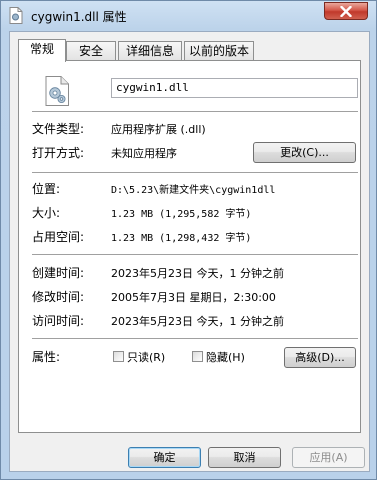  What do you see at coordinates (181, 214) in the screenshot?
I see `size-value: 1.23 MB (1,295,582 字节)` at bounding box center [181, 214].